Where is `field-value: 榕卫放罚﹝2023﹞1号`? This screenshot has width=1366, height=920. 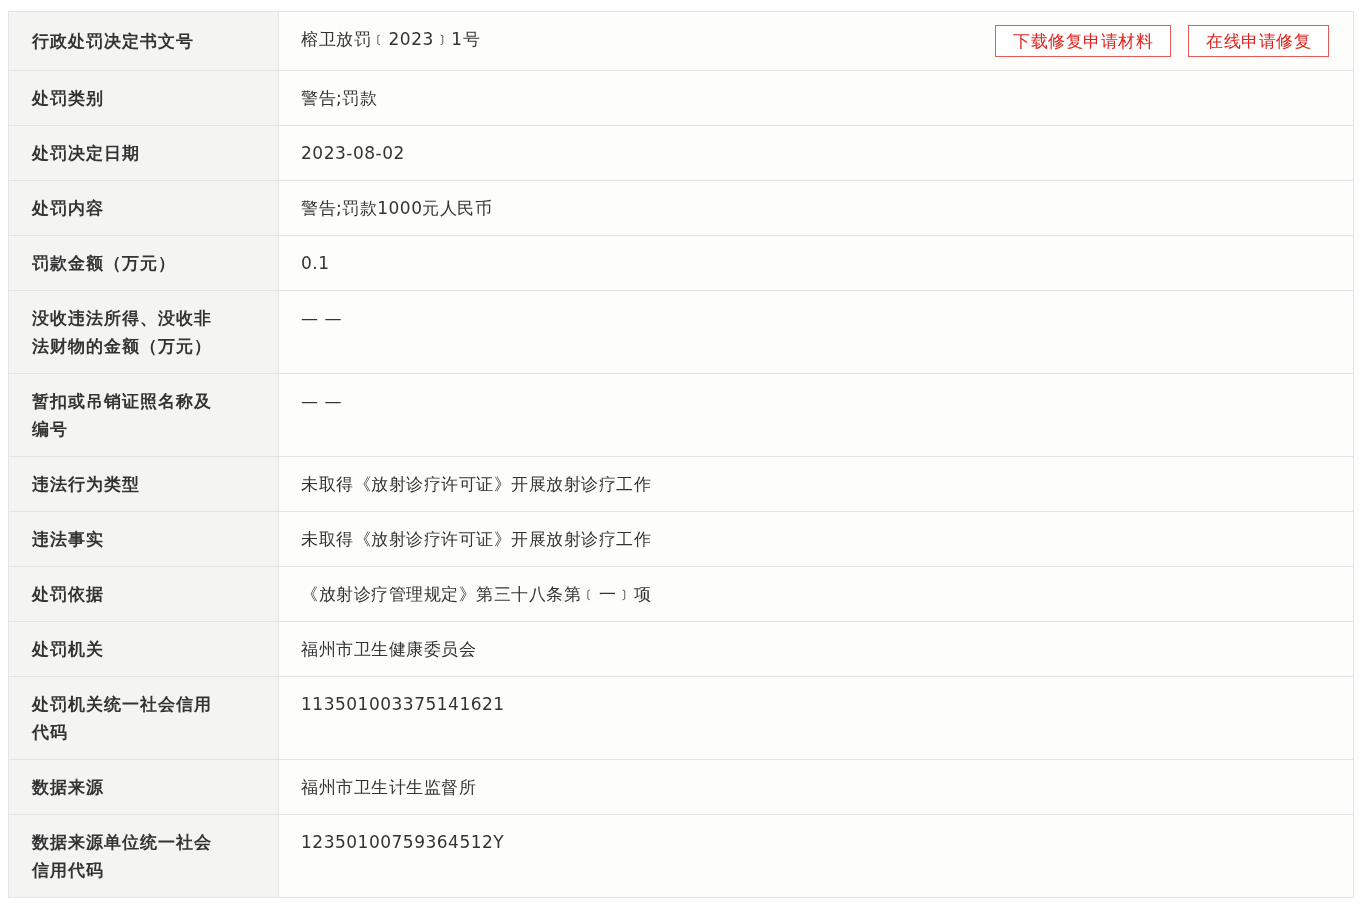 field-value: 榕卫放罚﹝2023﹞1号 is located at coordinates (391, 39).